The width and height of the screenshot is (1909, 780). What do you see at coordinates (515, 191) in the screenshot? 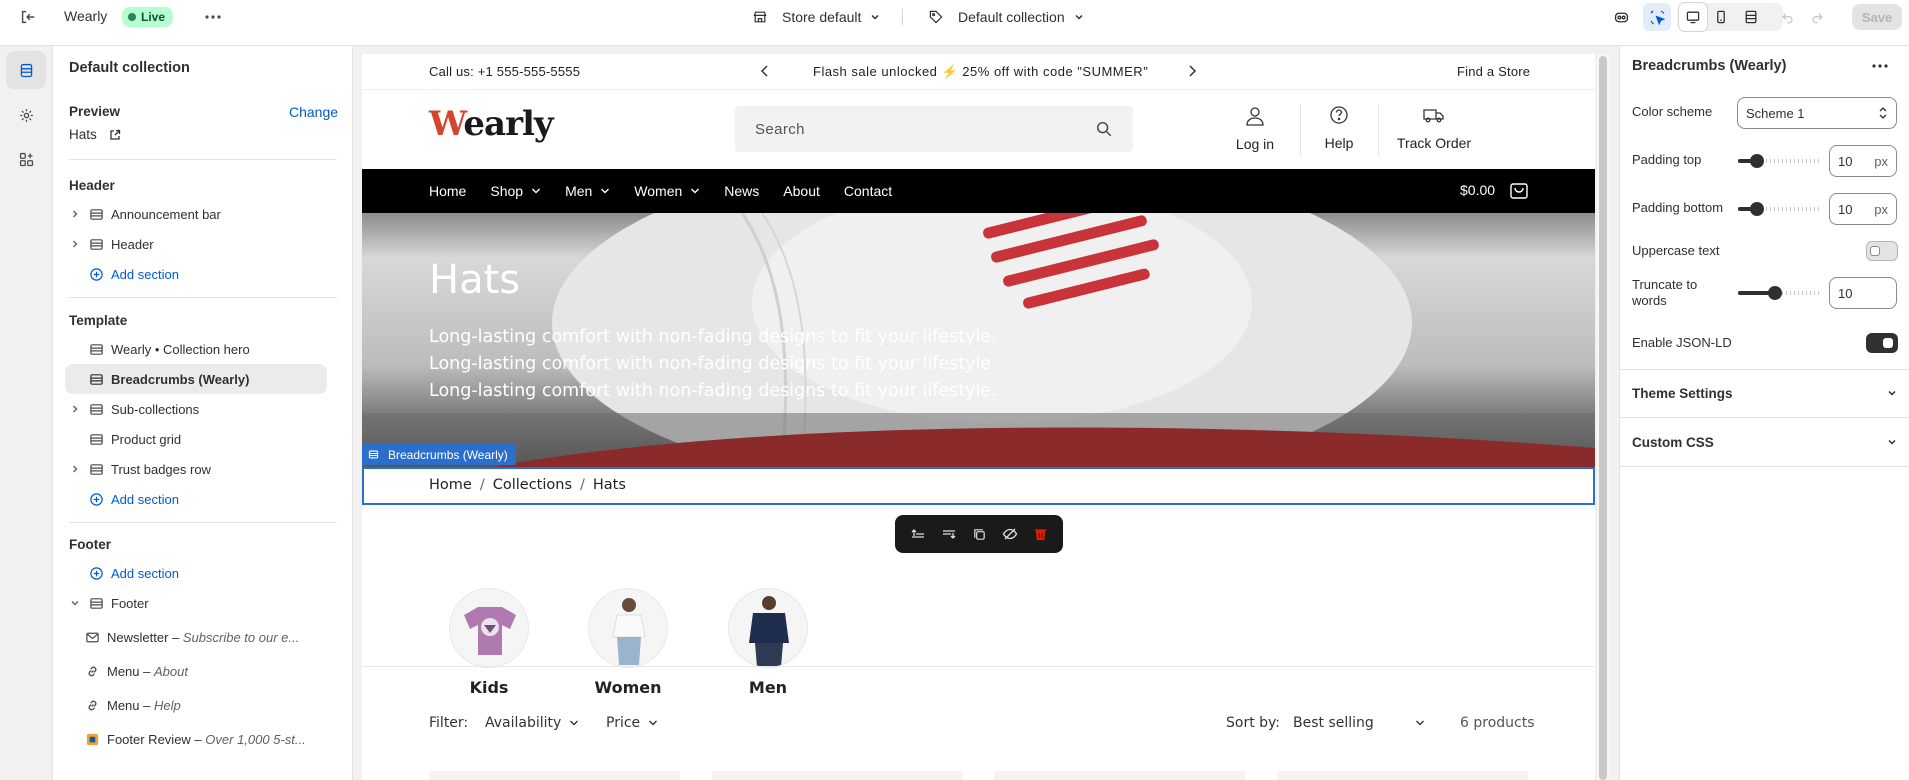
I see `nav-shop: Shop` at bounding box center [515, 191].